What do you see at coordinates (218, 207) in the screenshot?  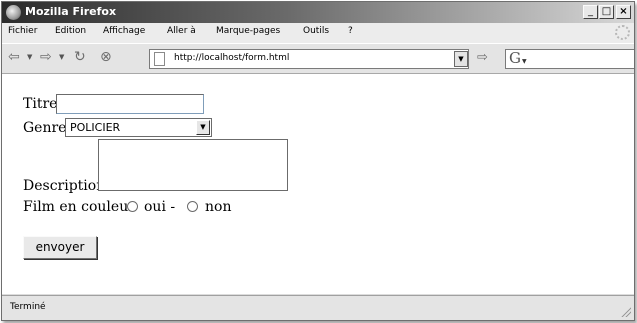 I see `non-label: non` at bounding box center [218, 207].